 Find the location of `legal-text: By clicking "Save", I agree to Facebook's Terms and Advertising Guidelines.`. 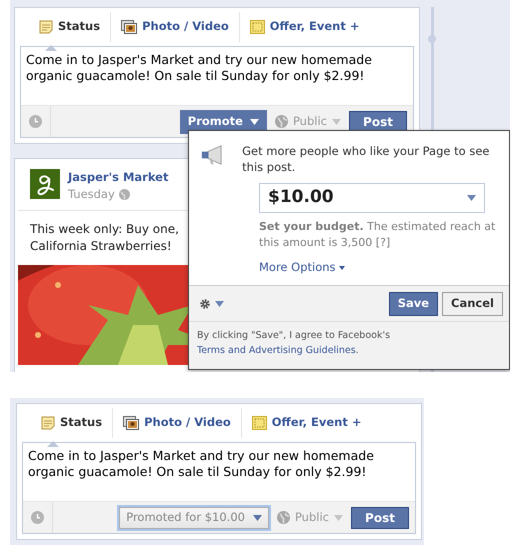

legal-text: By clicking "Save", I agree to Facebook's Terms and Advertising Guidelines. is located at coordinates (294, 343).